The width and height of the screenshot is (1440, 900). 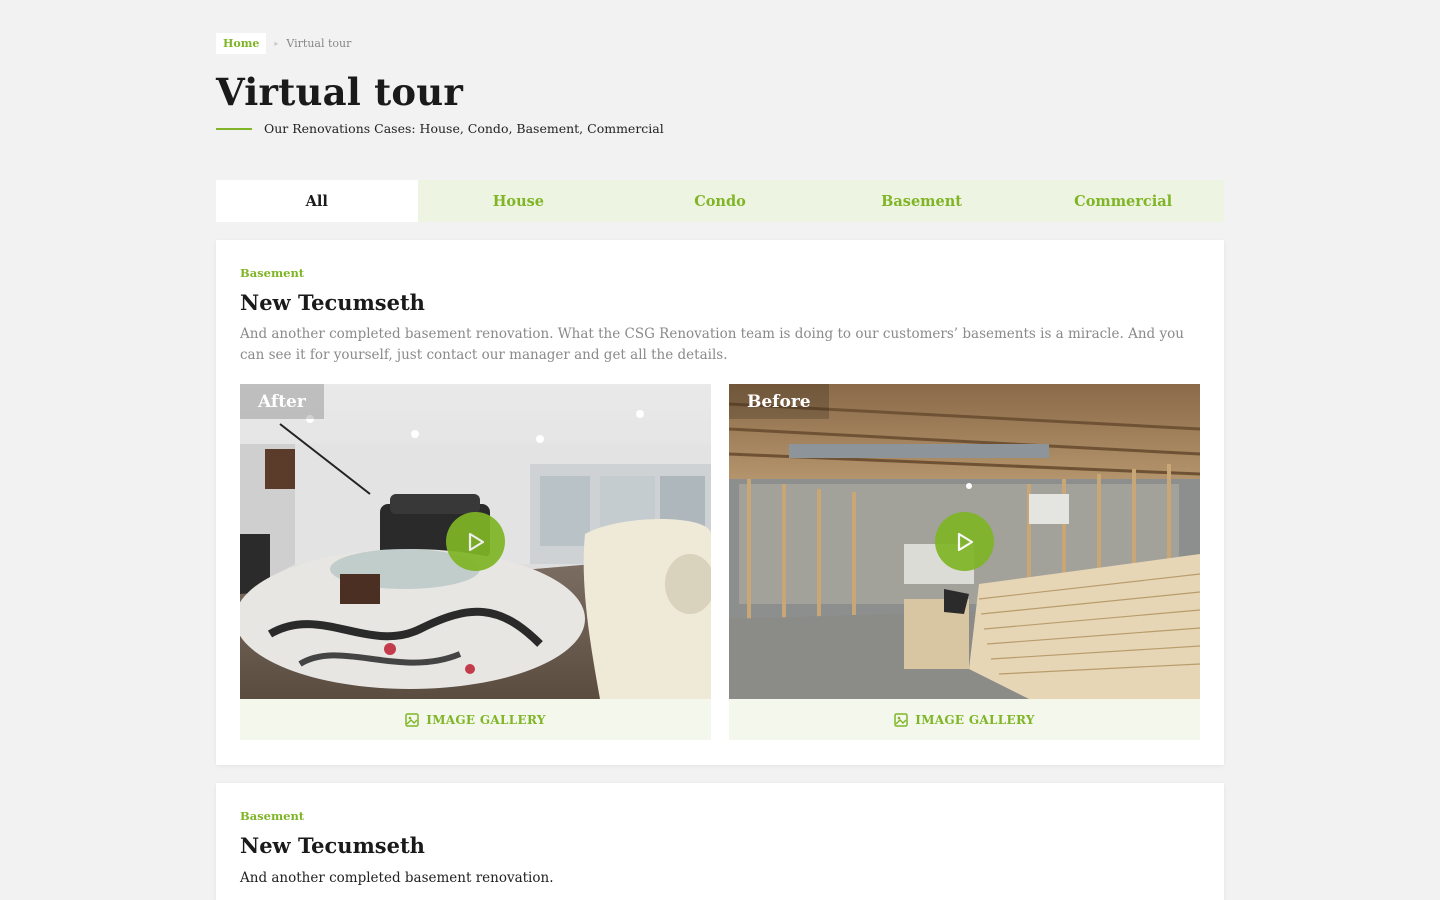 What do you see at coordinates (283, 43) in the screenshot?
I see `breadcrumb: Home ▸ Virtual tour` at bounding box center [283, 43].